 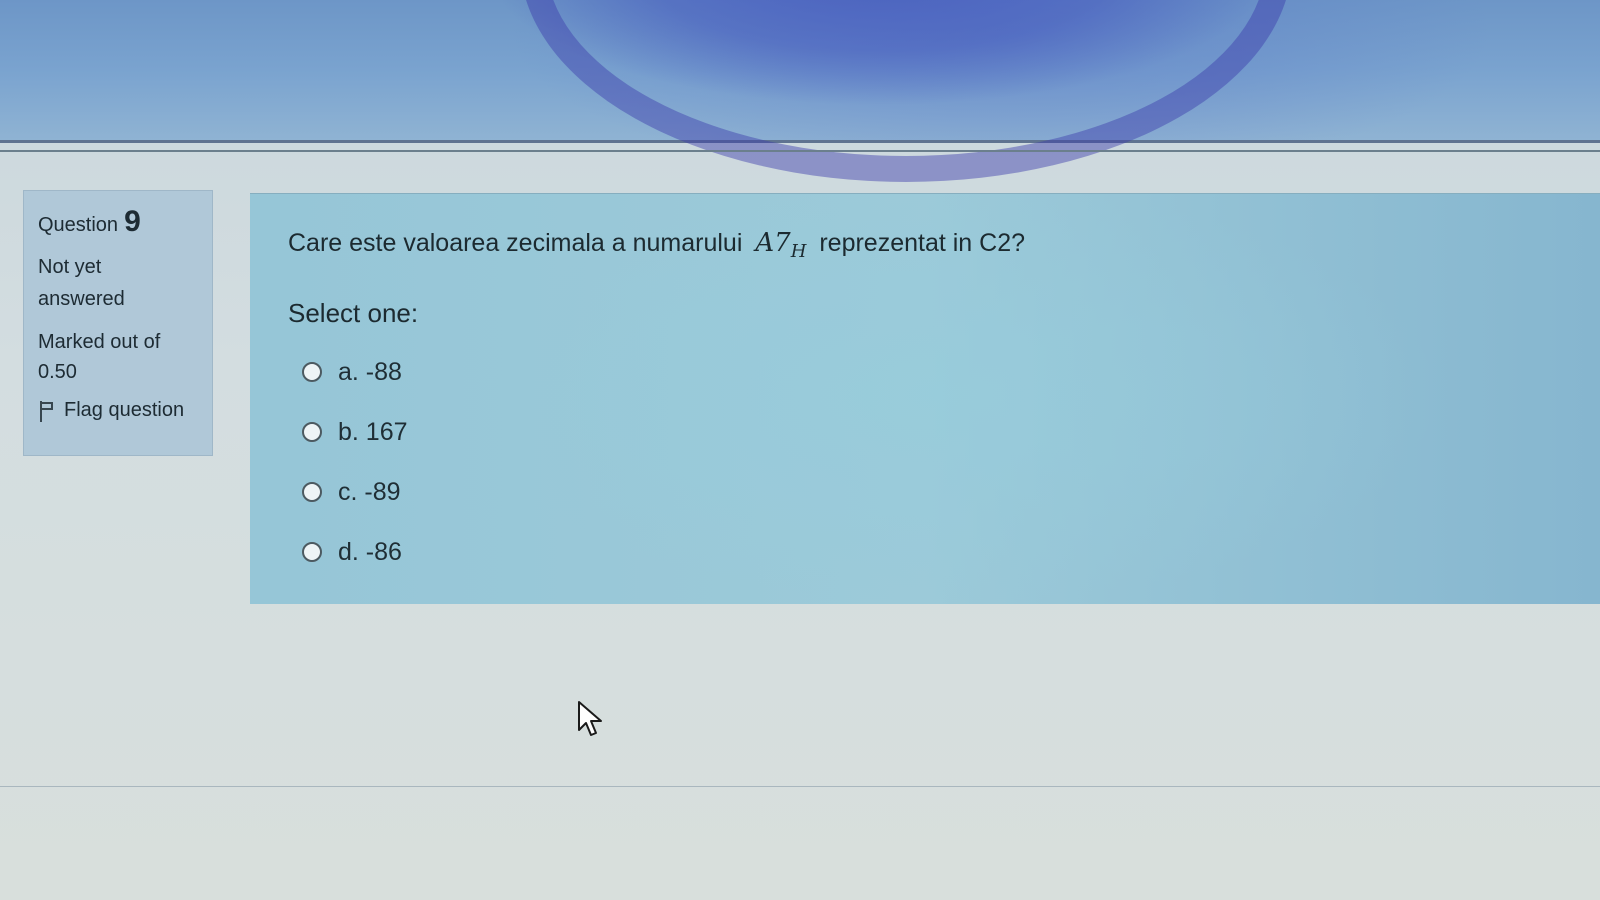 I want to click on option-b: b. 167, so click(x=355, y=432).